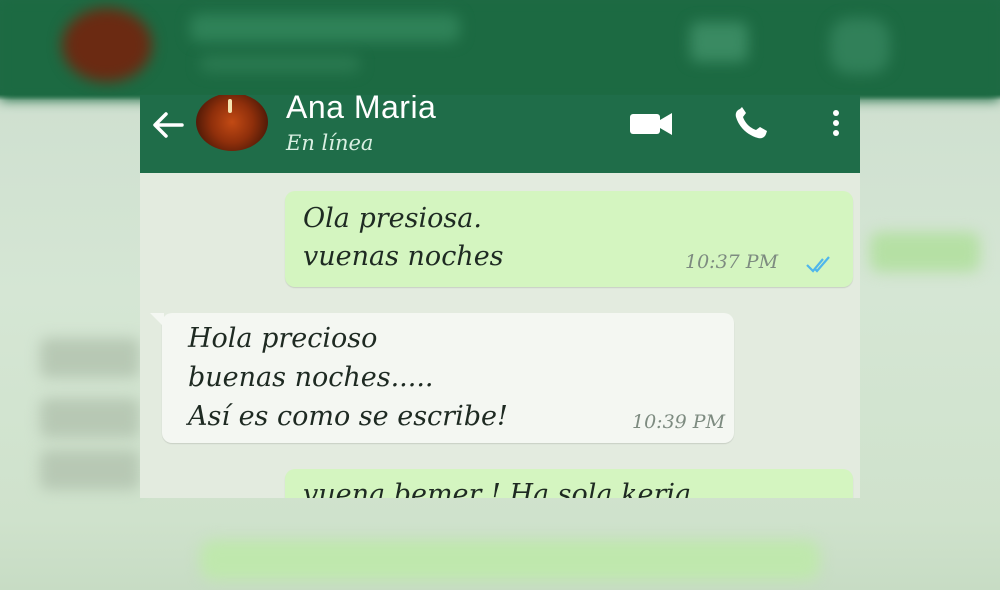 The image size is (1000, 590). Describe the element at coordinates (860, 46) in the screenshot. I see `blurred-call-icon` at that location.